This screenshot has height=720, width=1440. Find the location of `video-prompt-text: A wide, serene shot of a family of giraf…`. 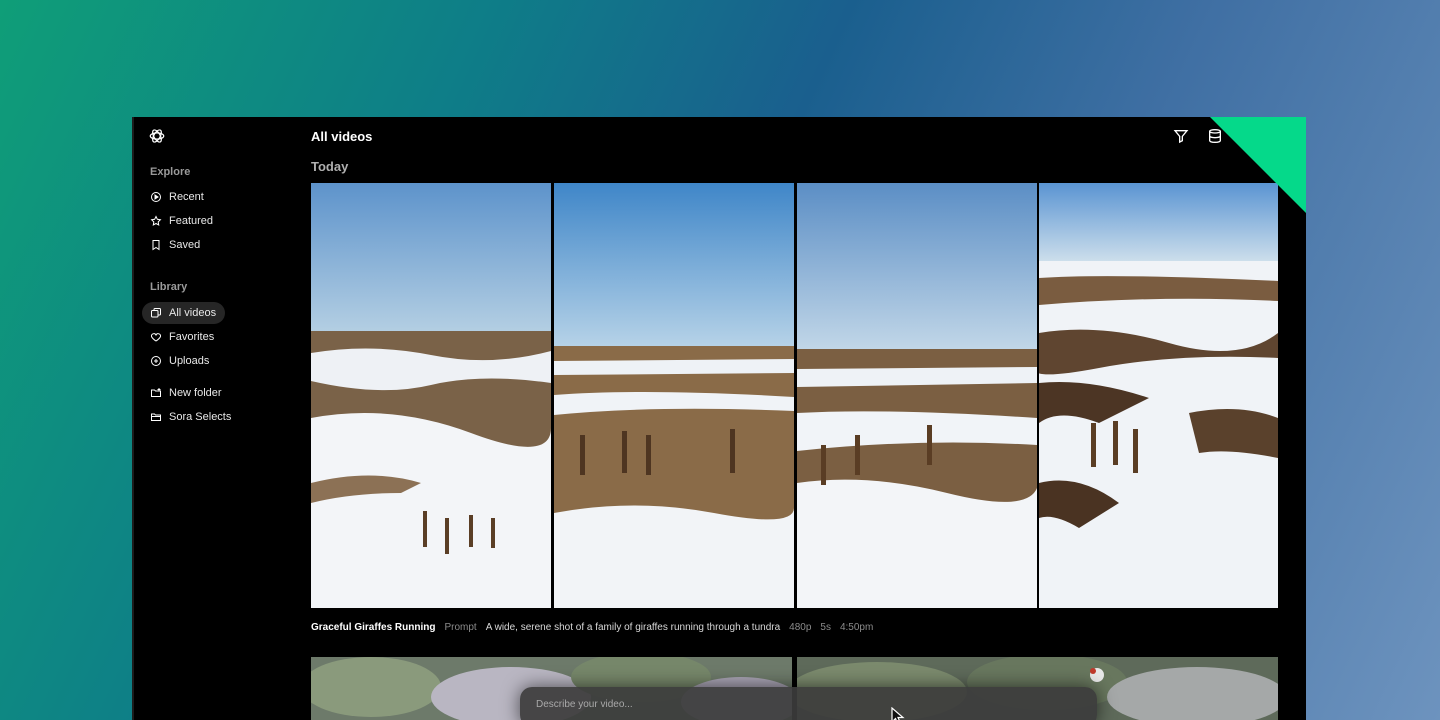

video-prompt-text: A wide, serene shot of a family of giraf… is located at coordinates (633, 627).